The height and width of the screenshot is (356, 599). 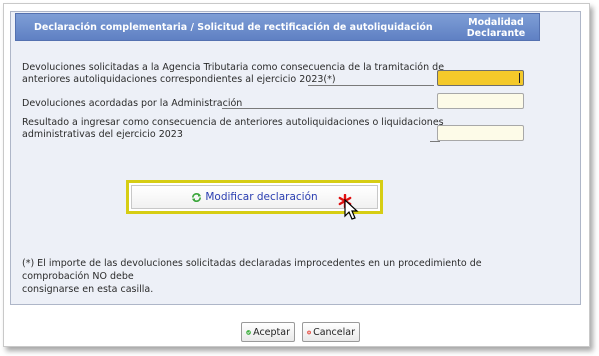 What do you see at coordinates (334, 332) in the screenshot?
I see `cancel-button-label: Cancelar` at bounding box center [334, 332].